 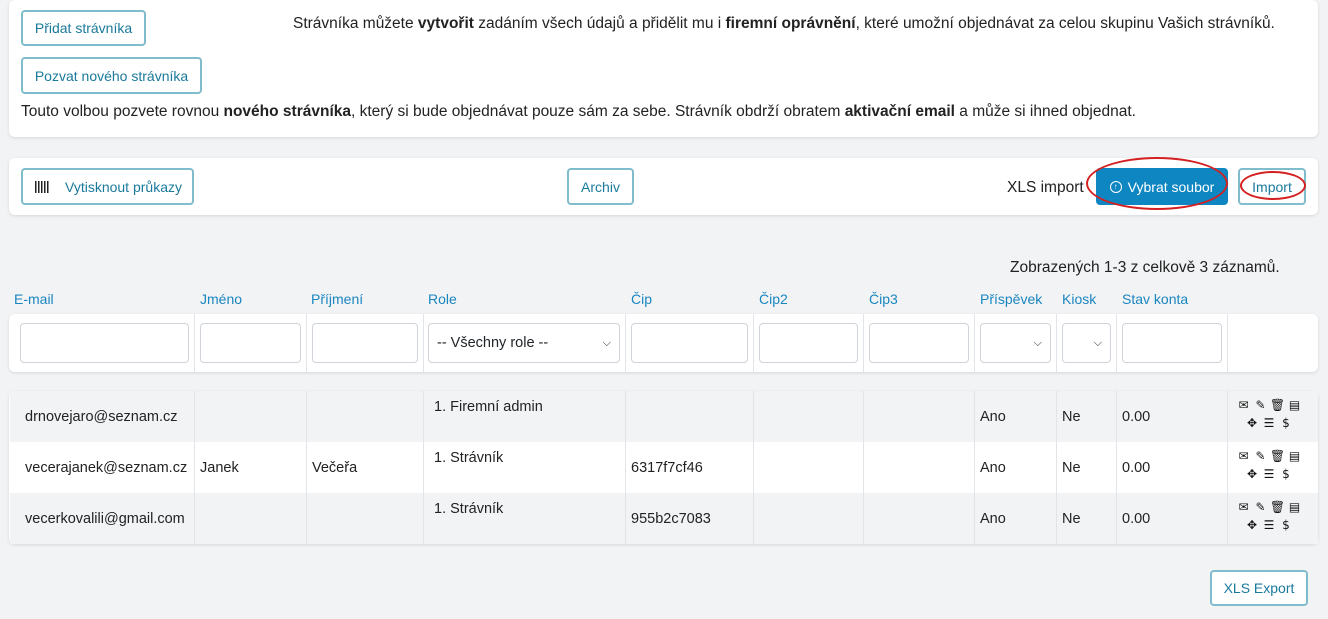 I want to click on print-cards-button: Vytisknout průkazy, so click(x=107, y=186).